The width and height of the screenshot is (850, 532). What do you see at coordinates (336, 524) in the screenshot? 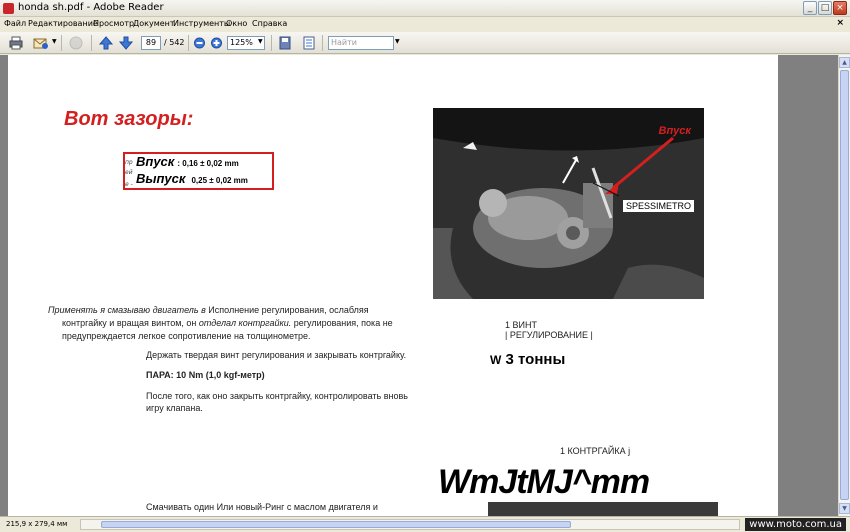
I see `horizontal-scroll-thumb` at bounding box center [336, 524].